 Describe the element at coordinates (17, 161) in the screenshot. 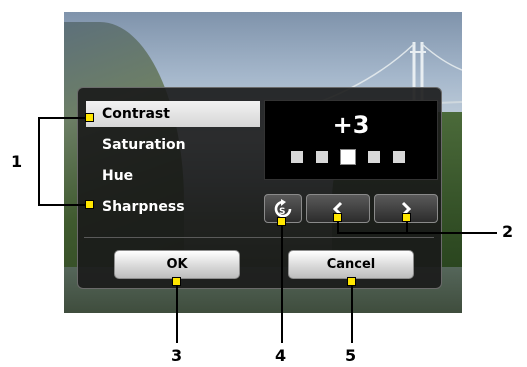

I see `callout-number-1: 1` at that location.